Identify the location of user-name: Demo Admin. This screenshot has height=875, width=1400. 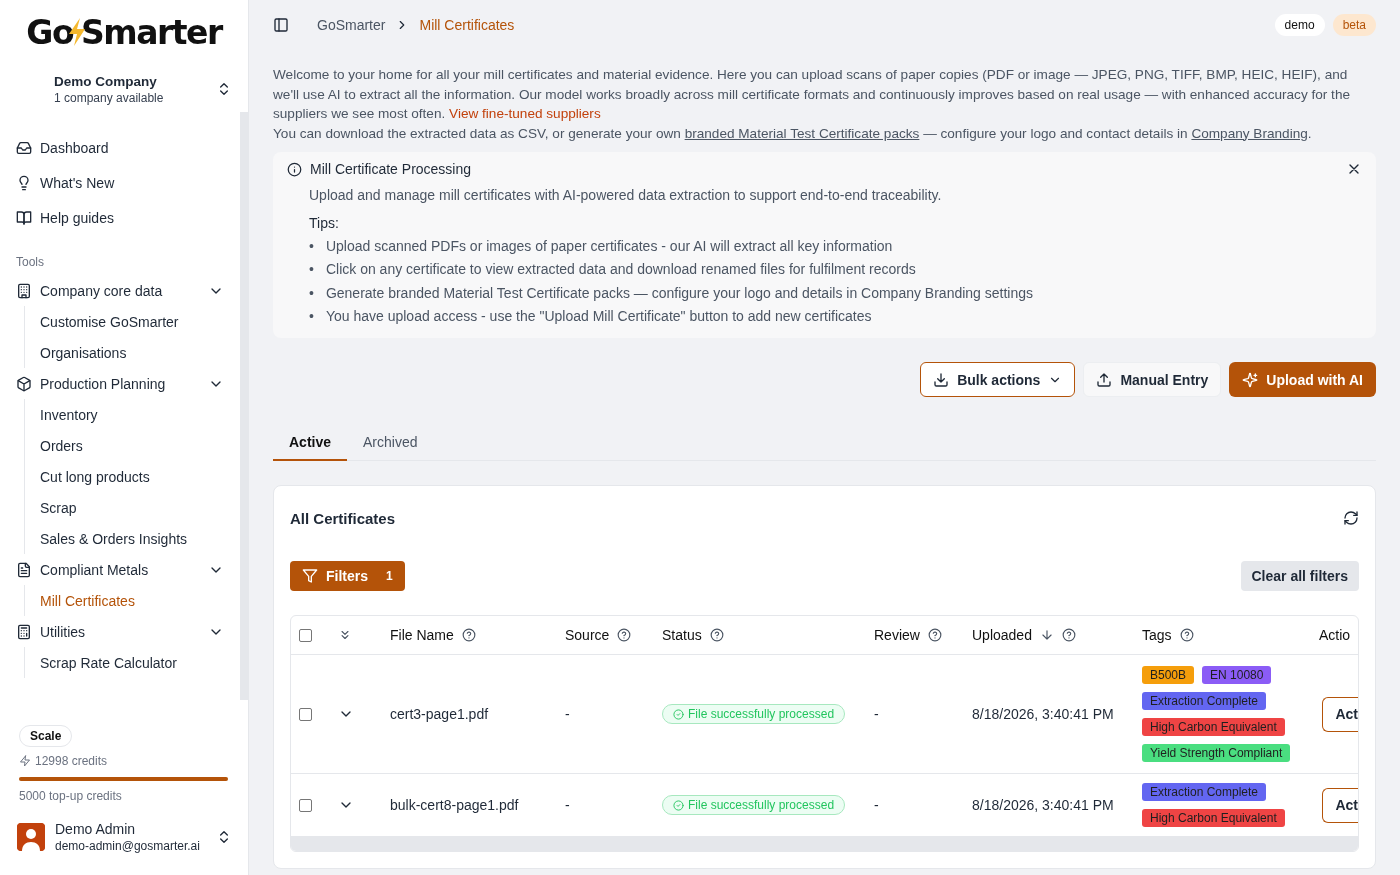
(96, 829).